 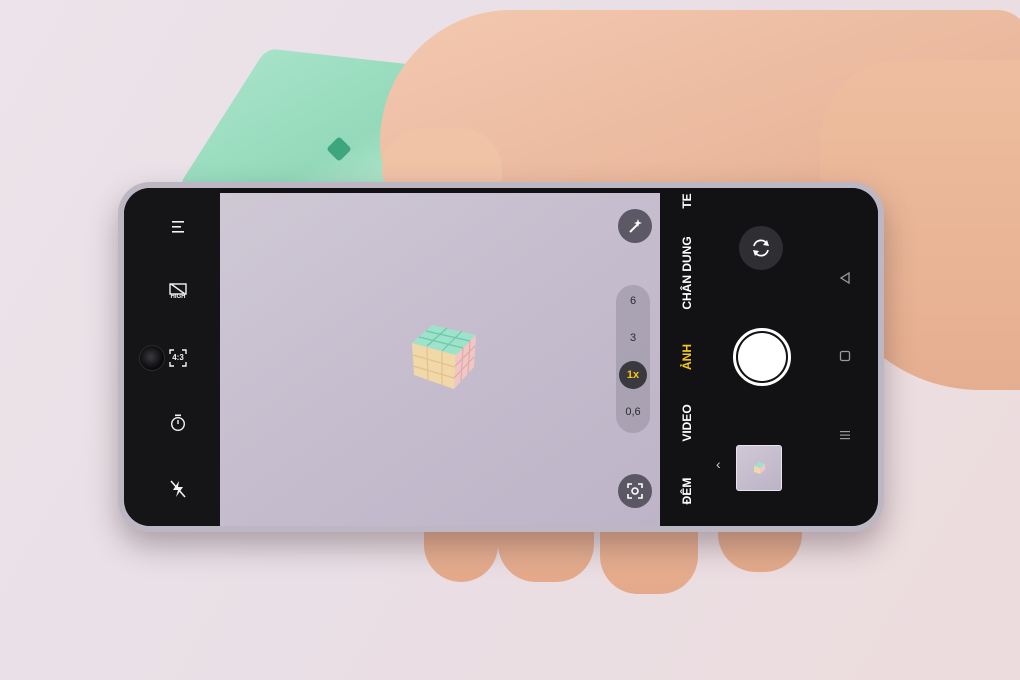 What do you see at coordinates (845, 435) in the screenshot?
I see `nav-recents-icon` at bounding box center [845, 435].